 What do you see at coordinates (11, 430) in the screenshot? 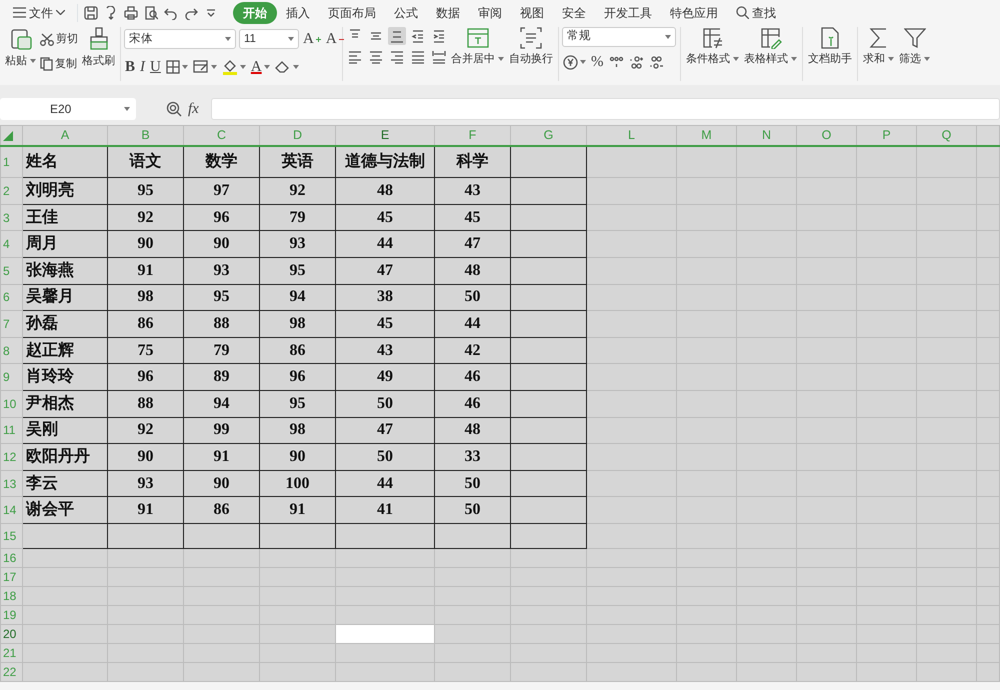
I see `row-header: 11` at bounding box center [11, 430].